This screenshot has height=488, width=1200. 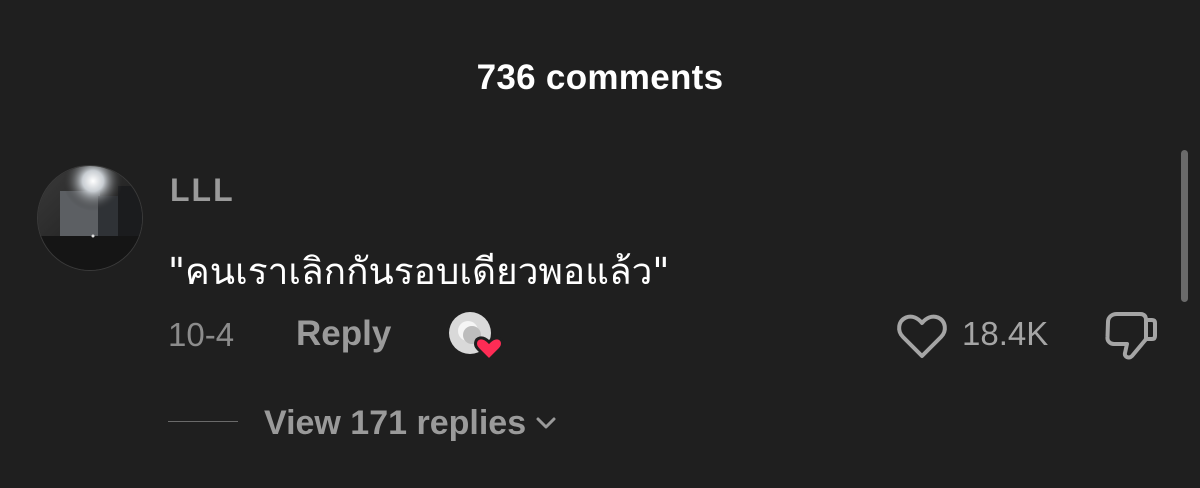 I want to click on creator-liked-badge, so click(x=479, y=337).